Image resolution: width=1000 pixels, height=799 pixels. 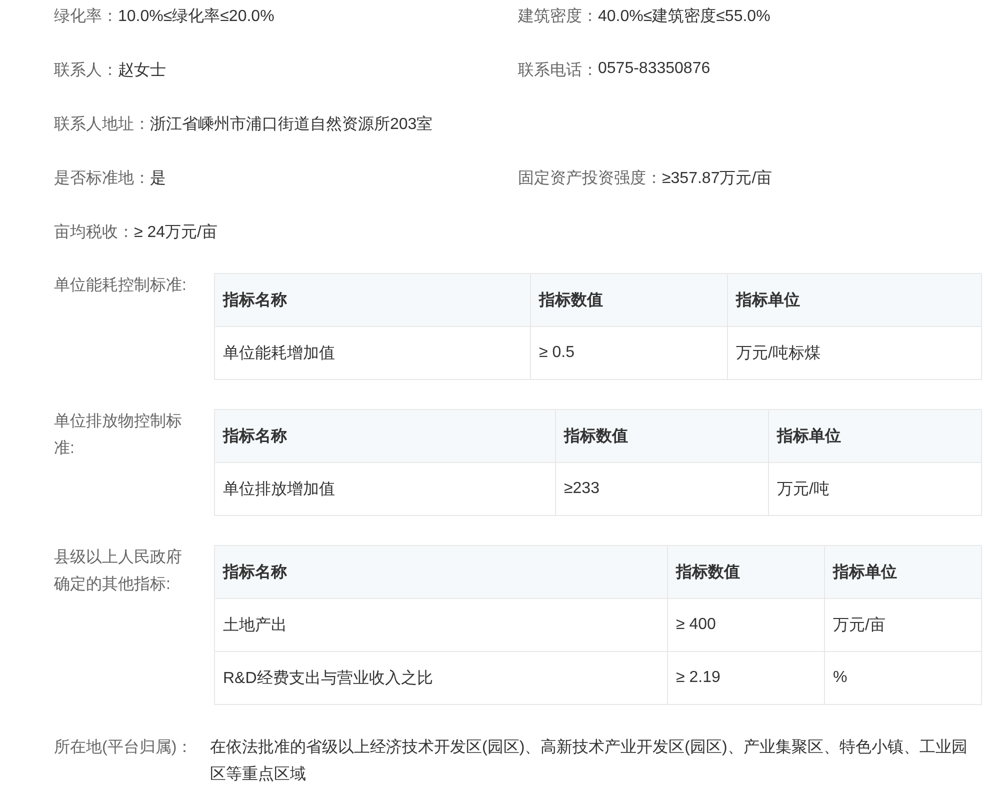 I want to click on field-label: 绿化率：, so click(x=86, y=16).